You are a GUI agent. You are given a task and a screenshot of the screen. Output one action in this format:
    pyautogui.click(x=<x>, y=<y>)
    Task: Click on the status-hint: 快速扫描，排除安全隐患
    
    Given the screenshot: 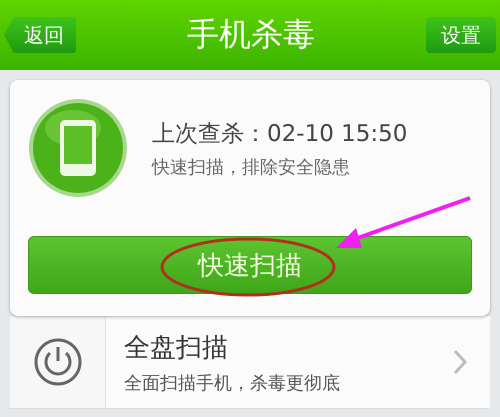 What is the action you would take?
    pyautogui.click(x=251, y=167)
    